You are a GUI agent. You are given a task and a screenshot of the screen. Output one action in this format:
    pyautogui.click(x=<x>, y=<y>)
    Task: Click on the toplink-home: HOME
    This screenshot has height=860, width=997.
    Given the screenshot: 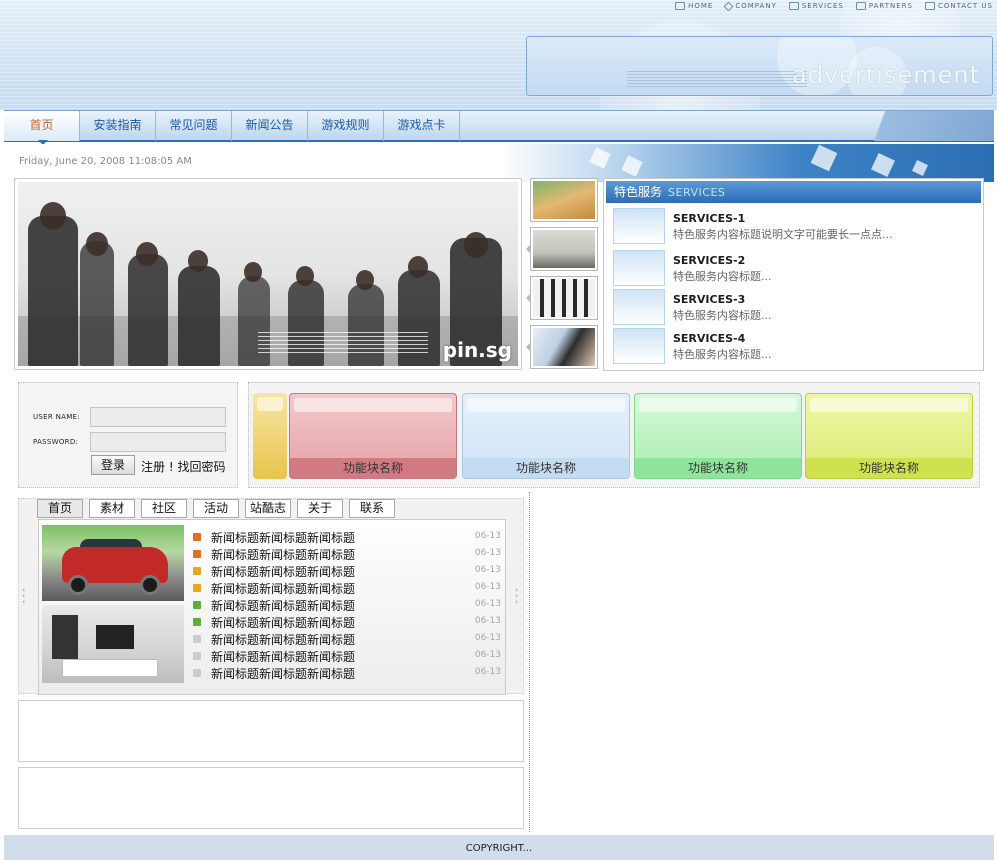 What is the action you would take?
    pyautogui.click(x=694, y=6)
    